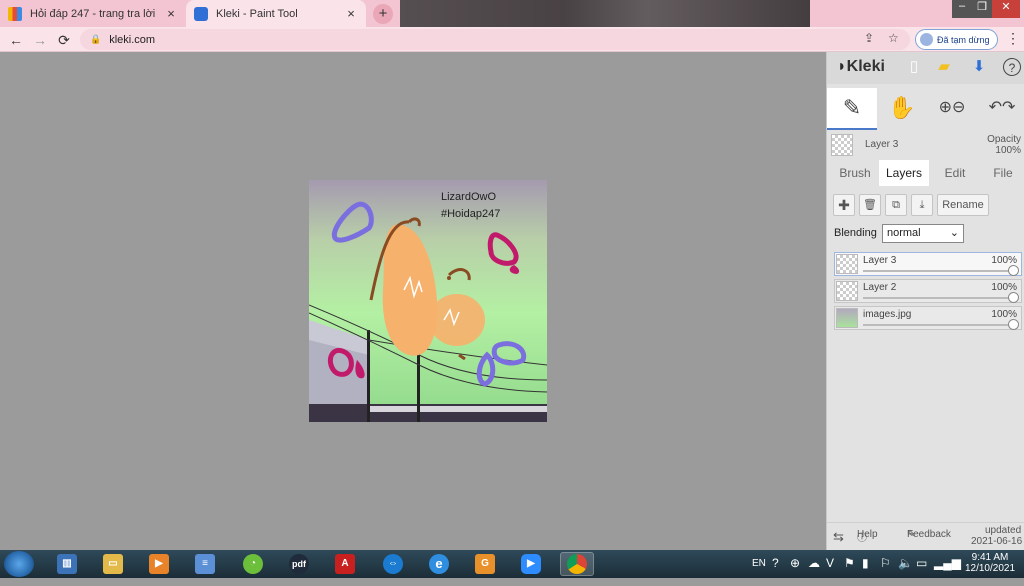 Image resolution: width=1024 pixels, height=586 pixels. I want to click on taskbar-app: A, so click(345, 564).